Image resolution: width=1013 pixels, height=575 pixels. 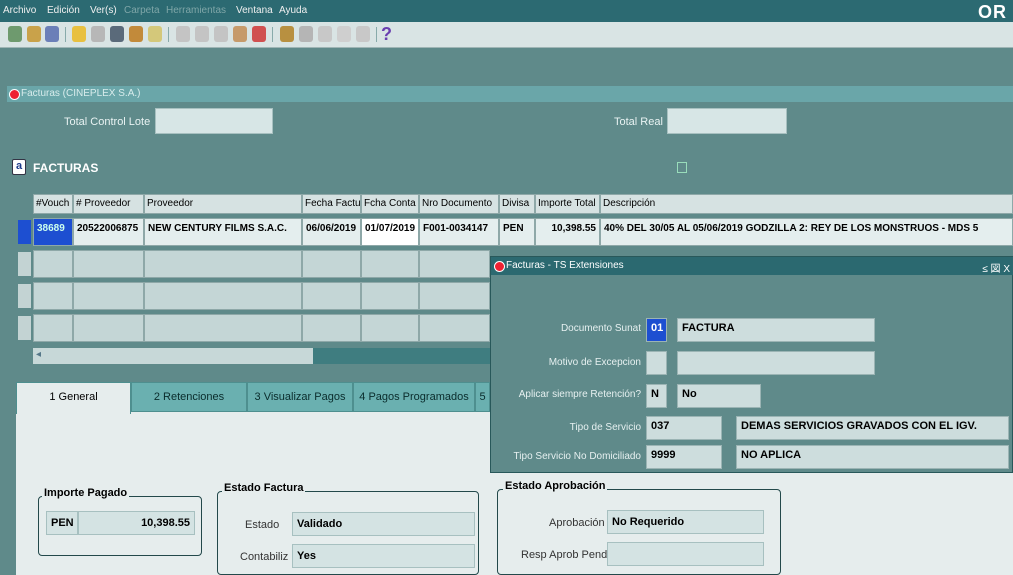 I want to click on aprobacion-label: Aprobación, so click(x=577, y=523).